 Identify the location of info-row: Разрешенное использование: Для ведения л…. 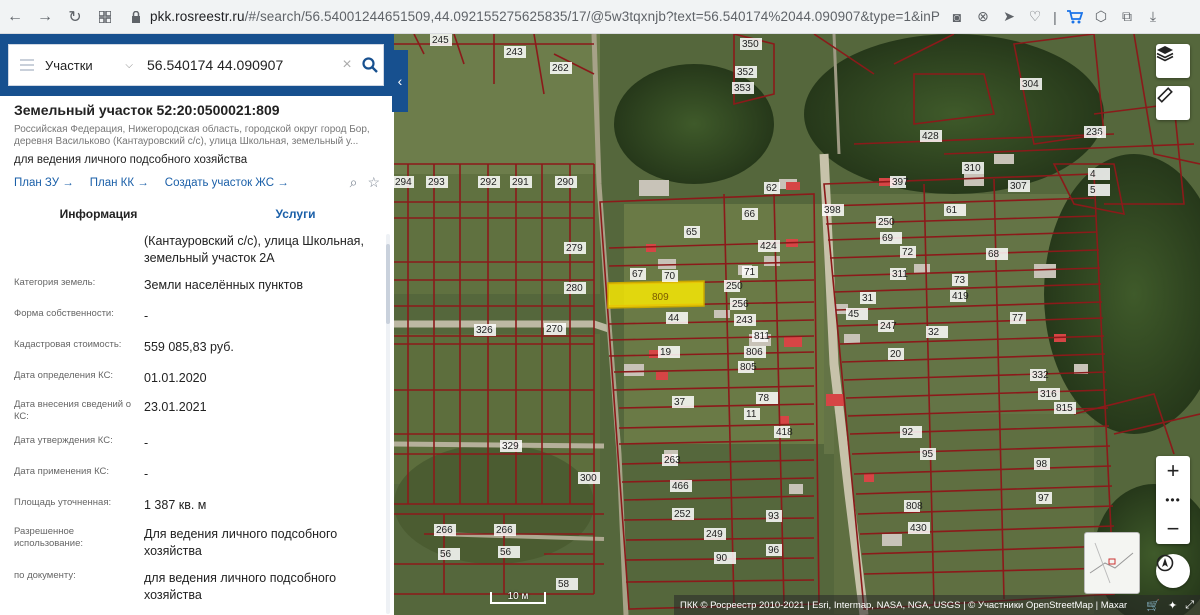
(197, 543).